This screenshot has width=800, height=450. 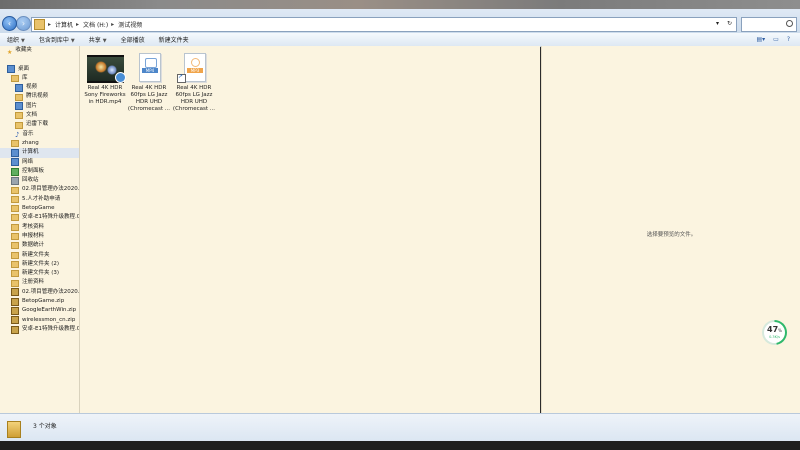 What do you see at coordinates (174, 39) in the screenshot?
I see `new-folder-button: 新建文件夹` at bounding box center [174, 39].